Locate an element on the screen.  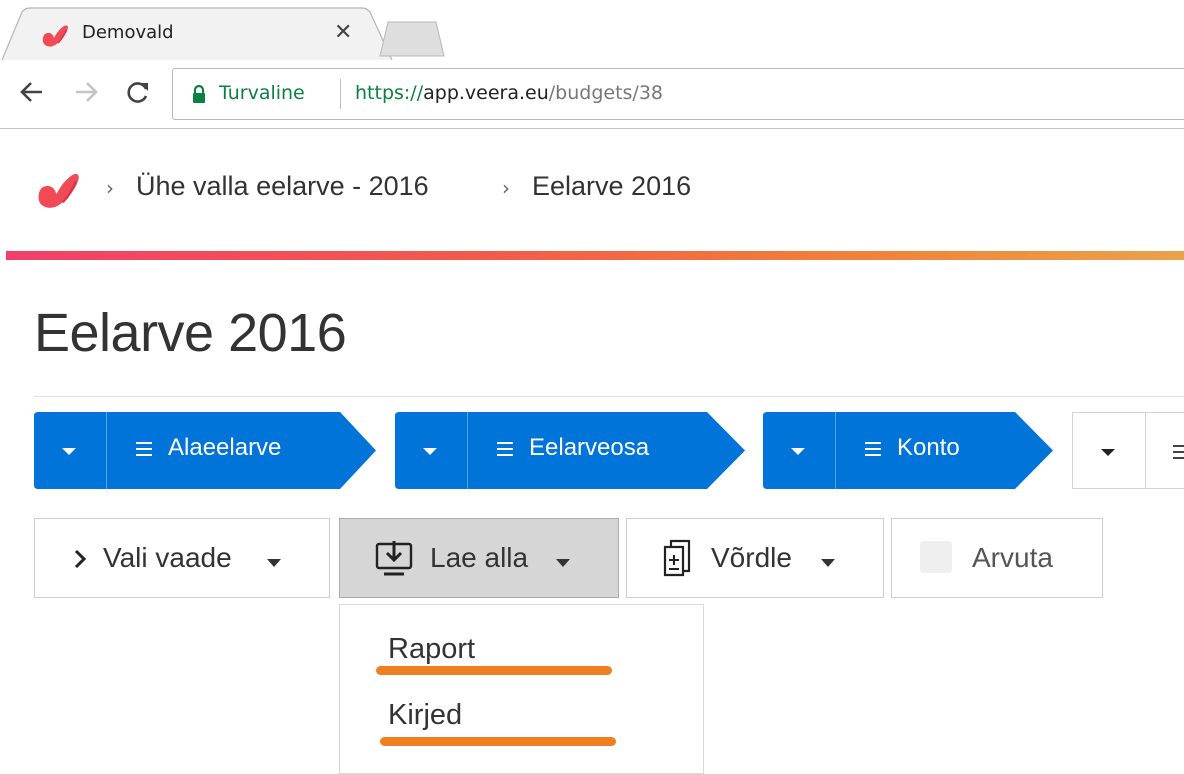
title-divider is located at coordinates (609, 396).